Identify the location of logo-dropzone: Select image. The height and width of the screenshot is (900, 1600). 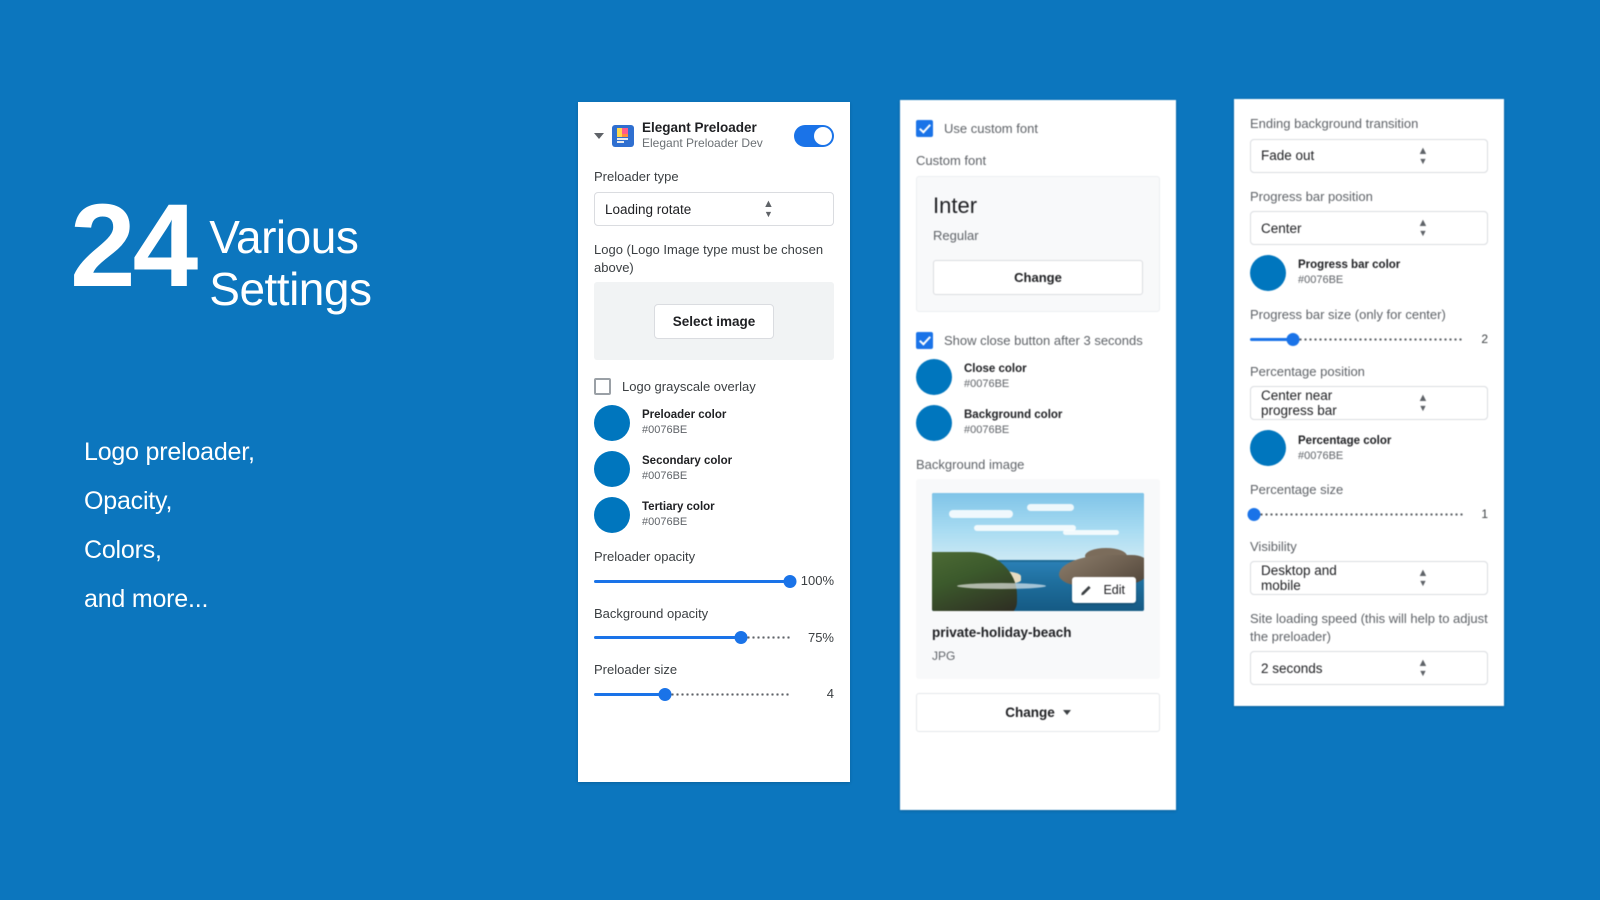
(714, 321).